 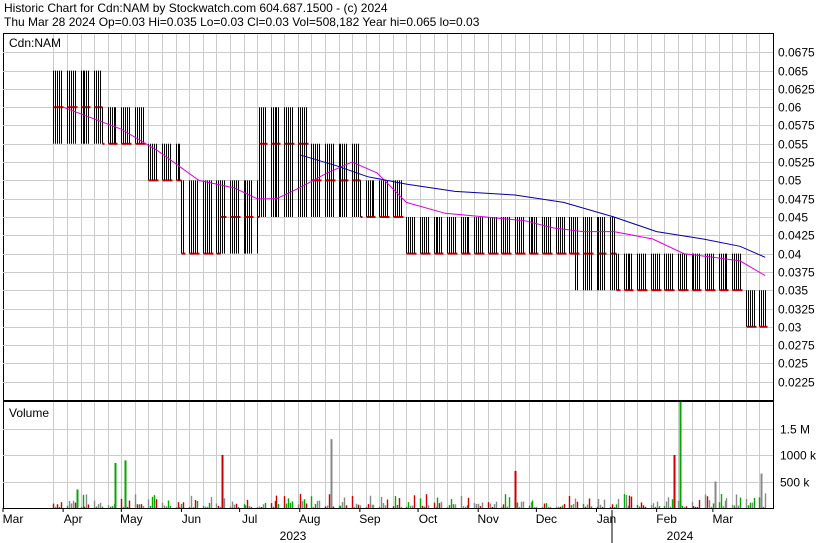 I want to click on price-tick-label: 0.035, so click(x=793, y=291).